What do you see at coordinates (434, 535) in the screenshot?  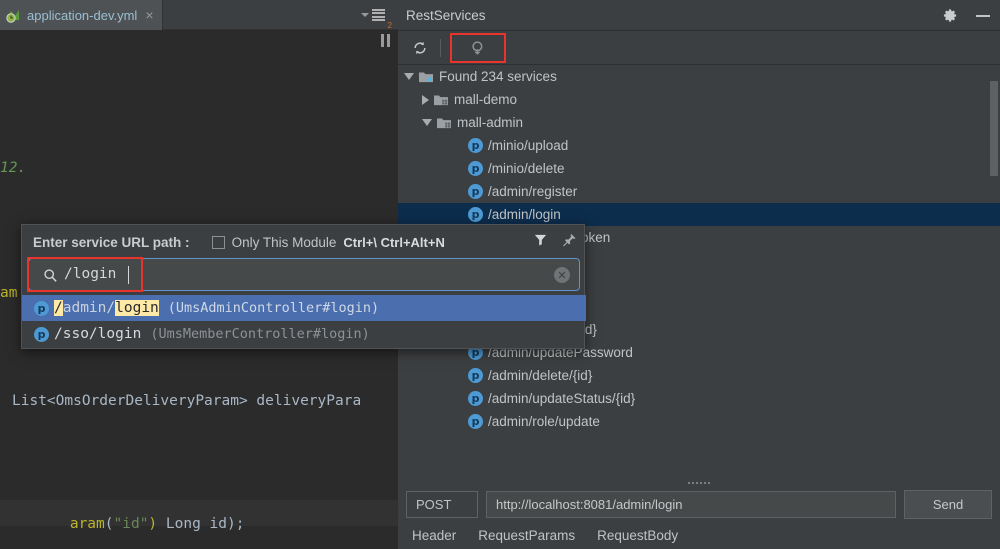 I see `tab-header: Header` at bounding box center [434, 535].